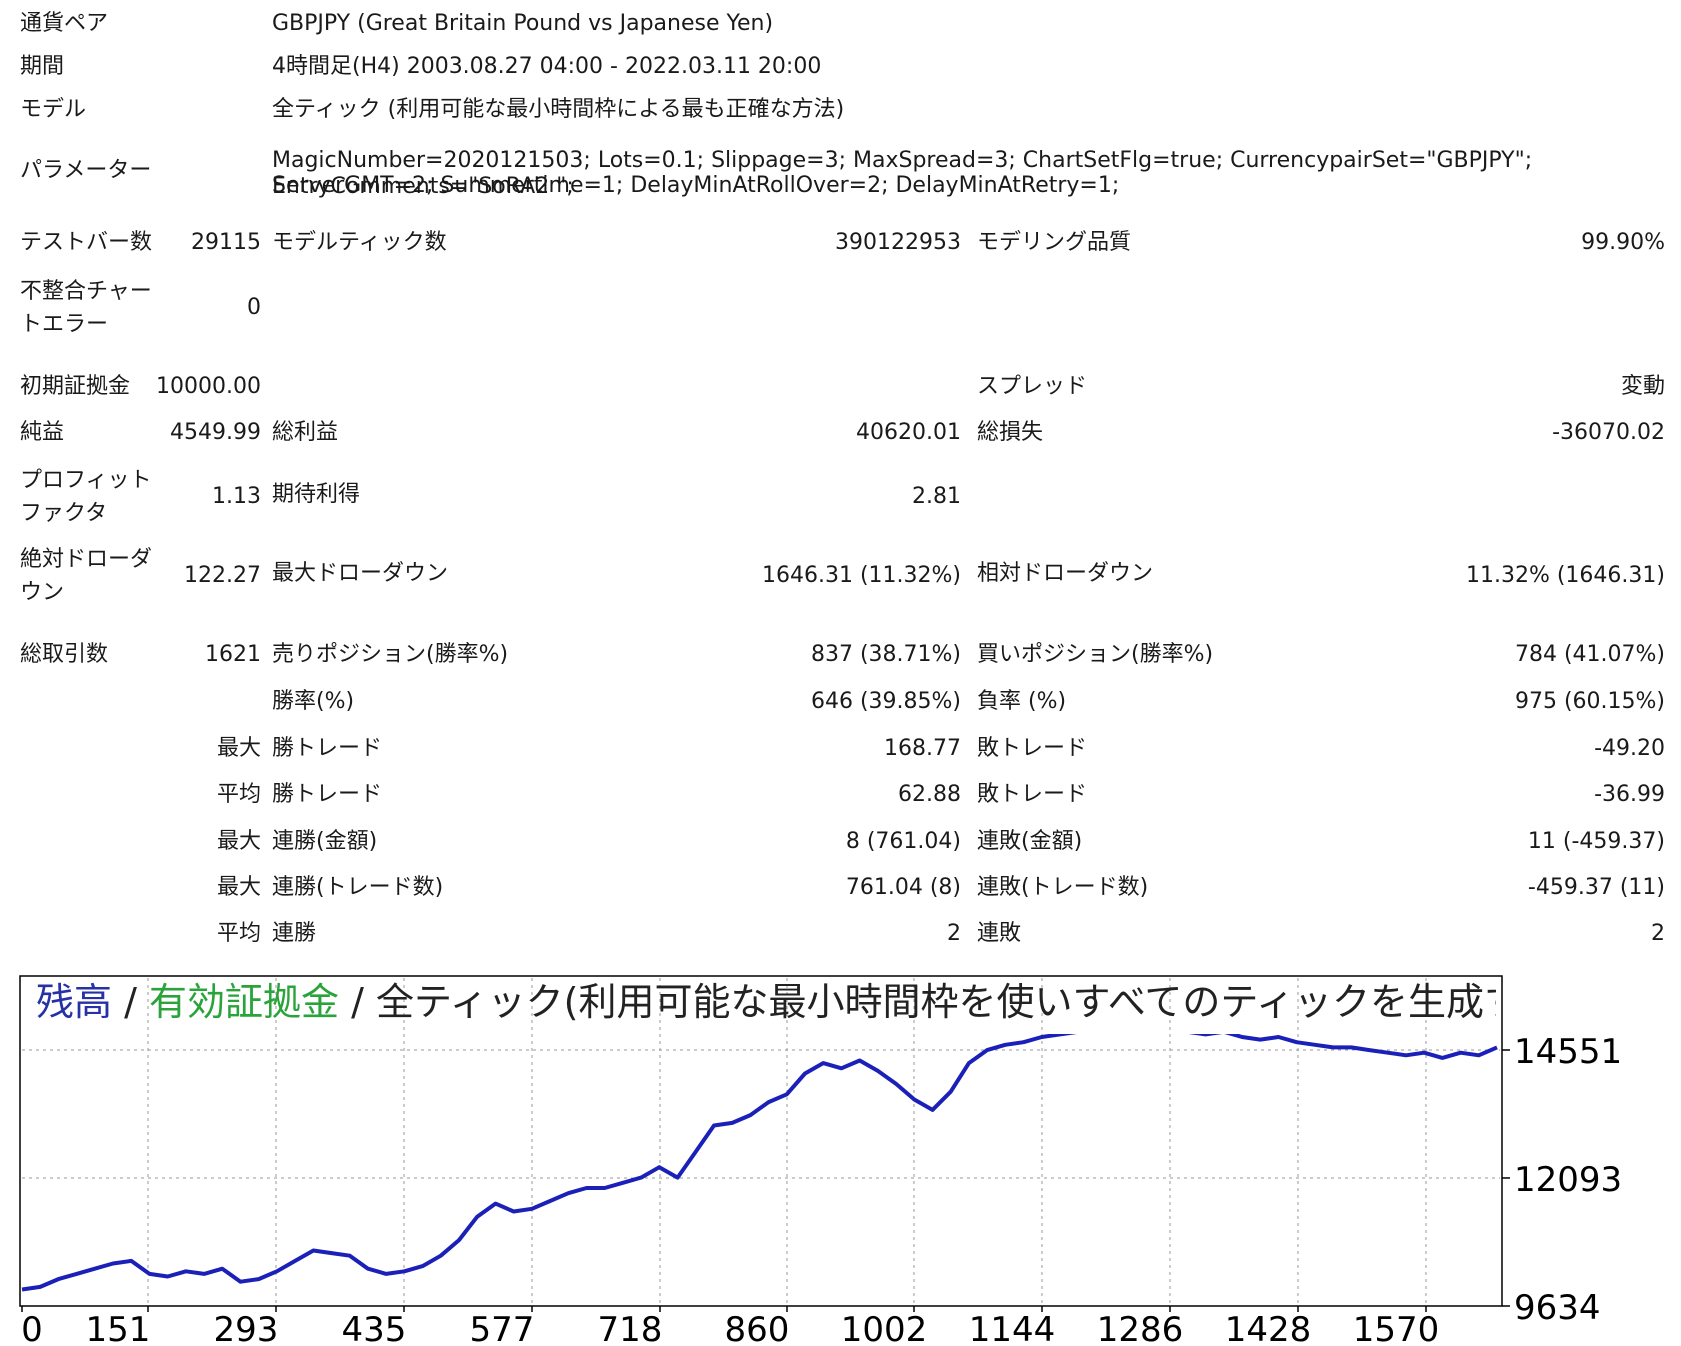  I want to click on largest-win-value: 168.77, so click(922, 748).